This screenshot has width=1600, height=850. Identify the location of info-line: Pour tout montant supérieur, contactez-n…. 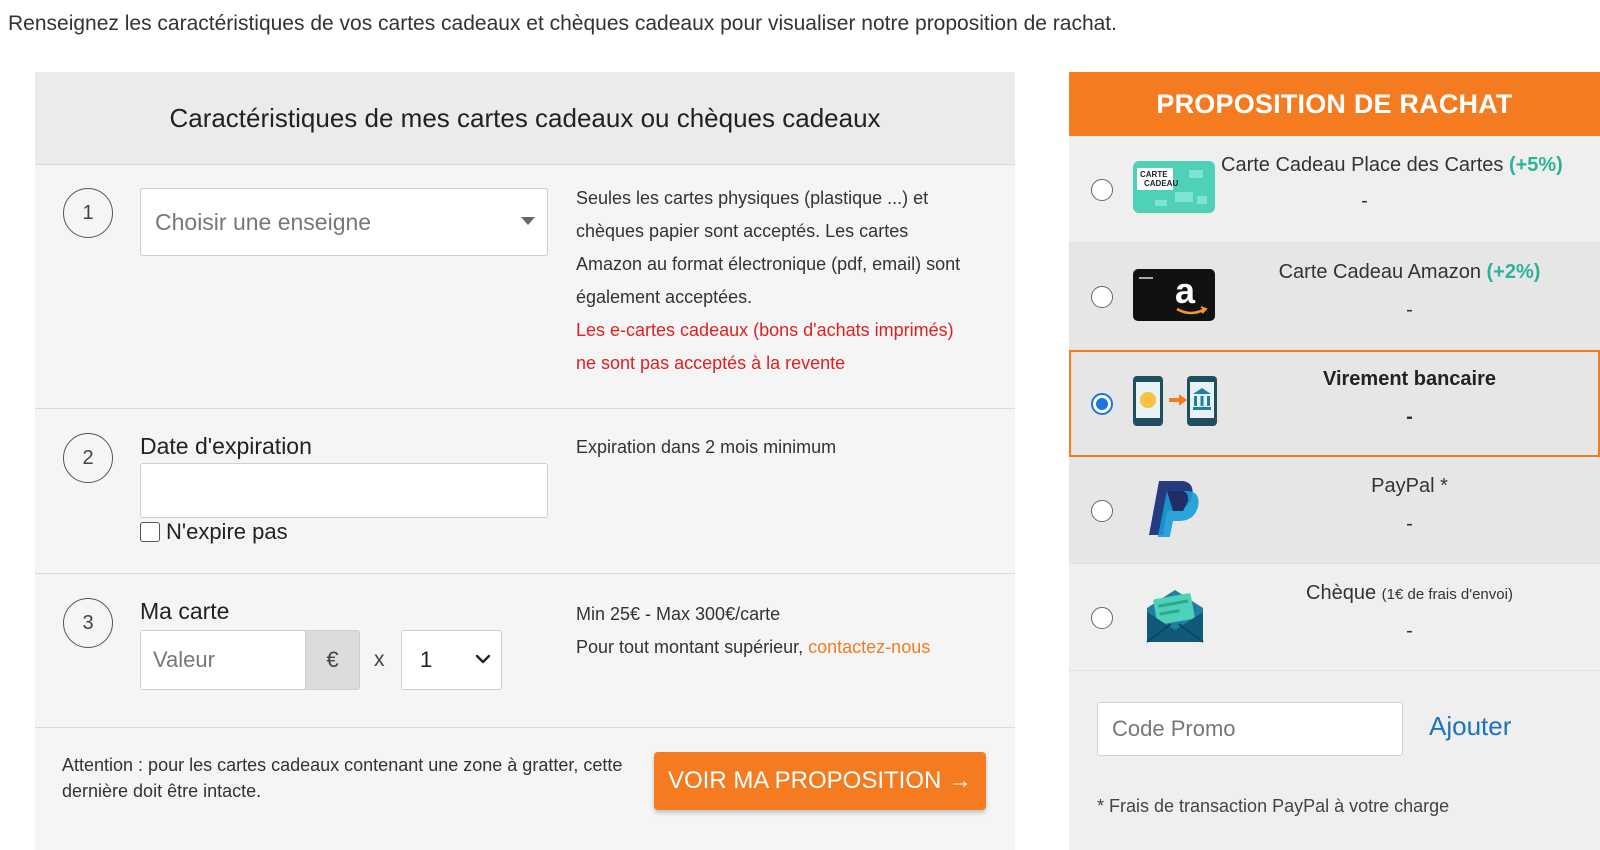
(753, 647).